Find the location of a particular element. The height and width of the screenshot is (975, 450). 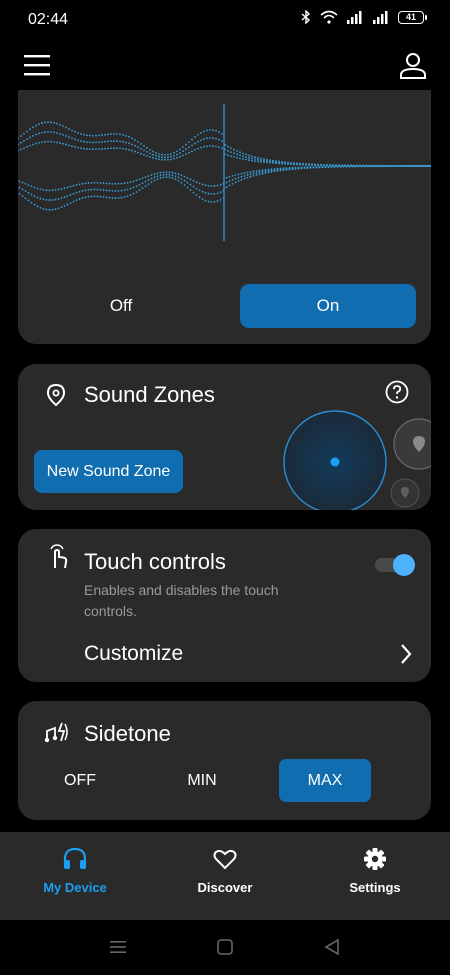

sound-zones-header: Sound Zones is located at coordinates (130, 395).